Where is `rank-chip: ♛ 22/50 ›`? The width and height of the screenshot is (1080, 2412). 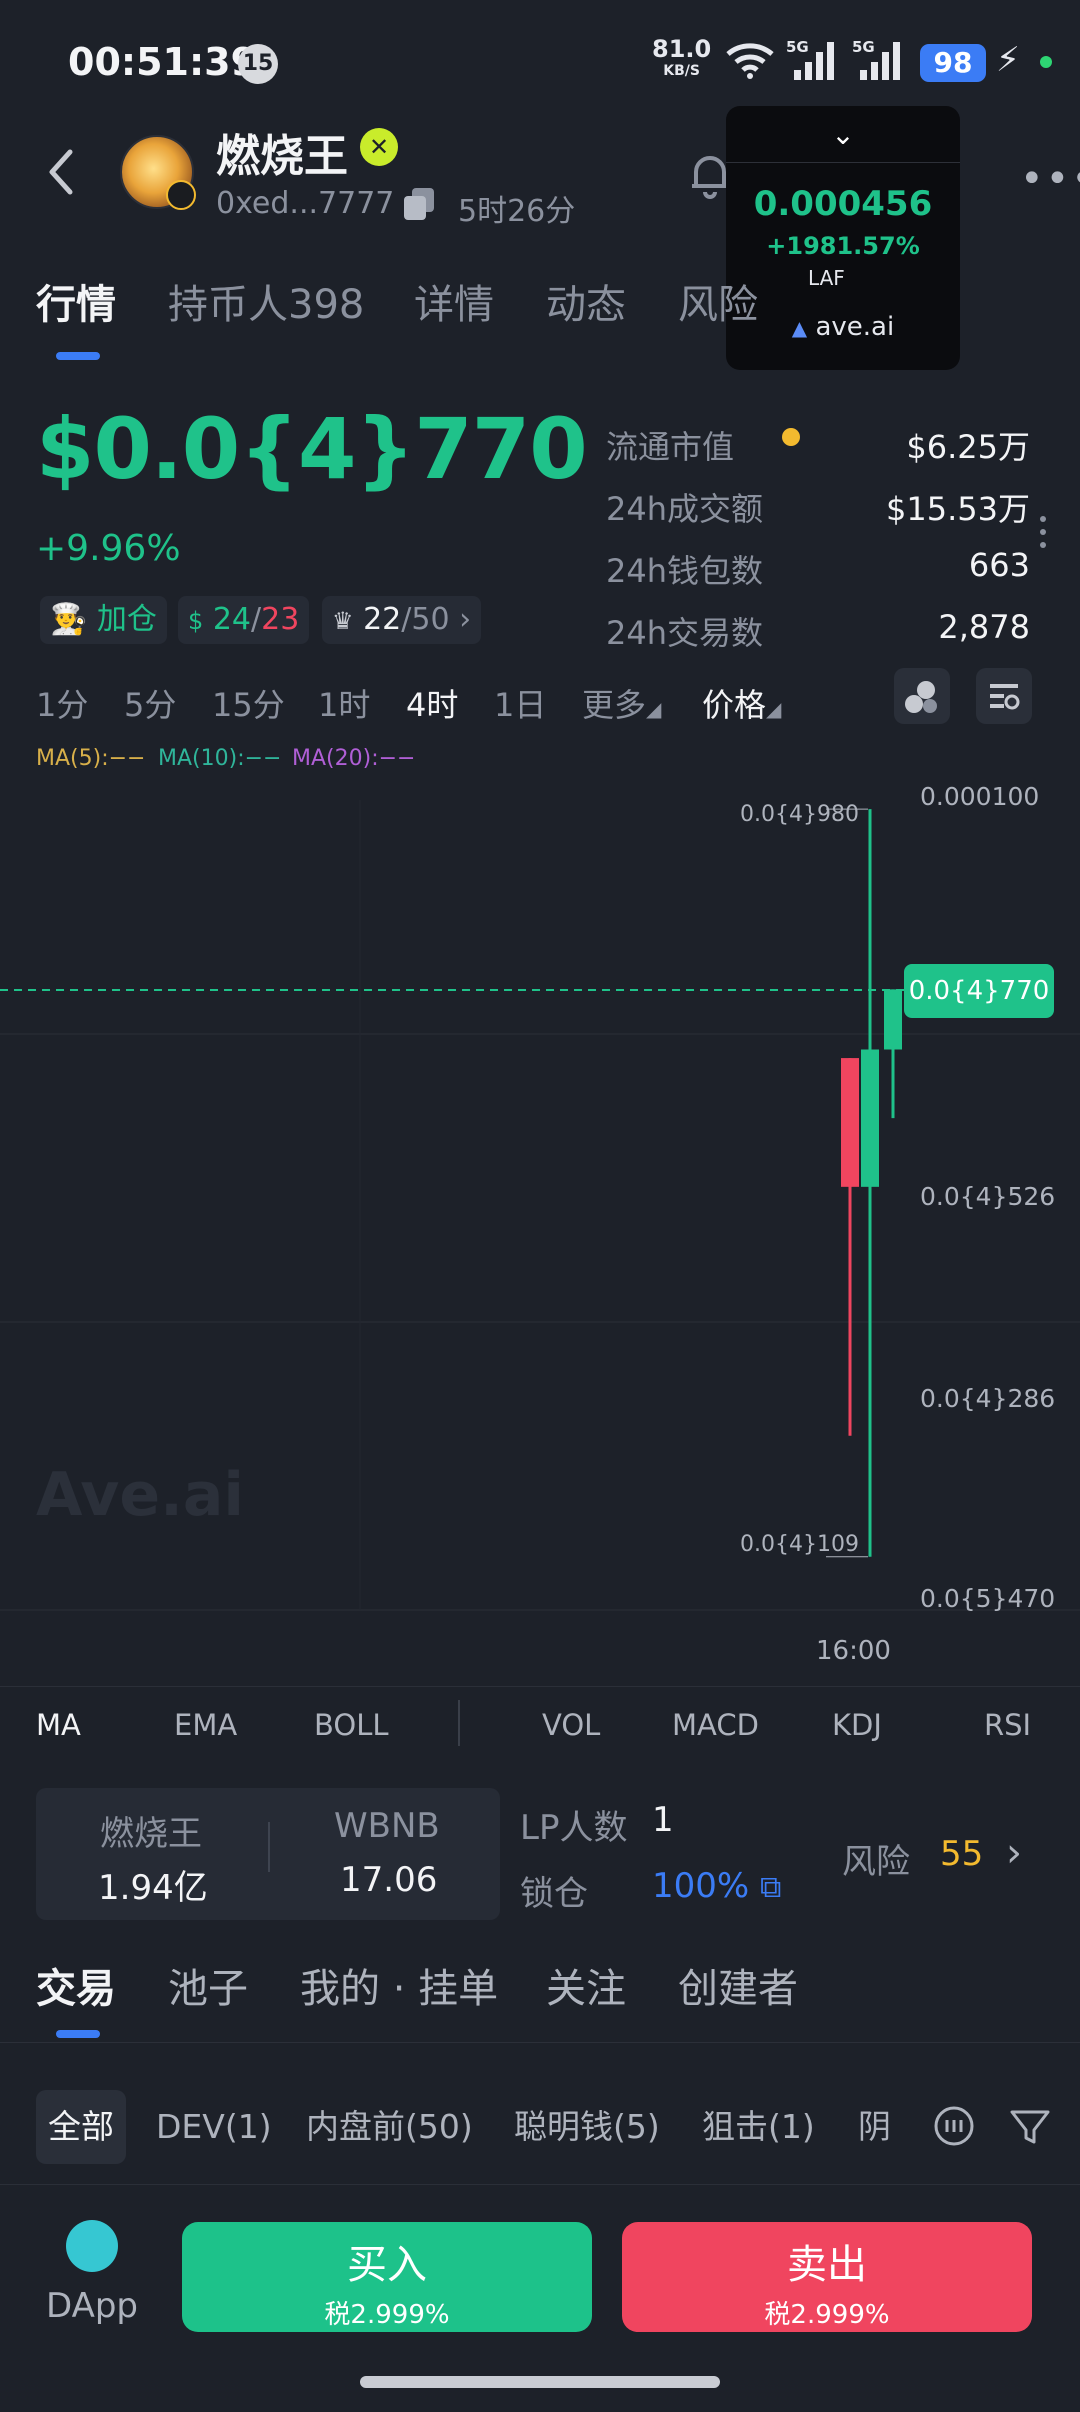
rank-chip: ♛ 22/50 › is located at coordinates (402, 620).